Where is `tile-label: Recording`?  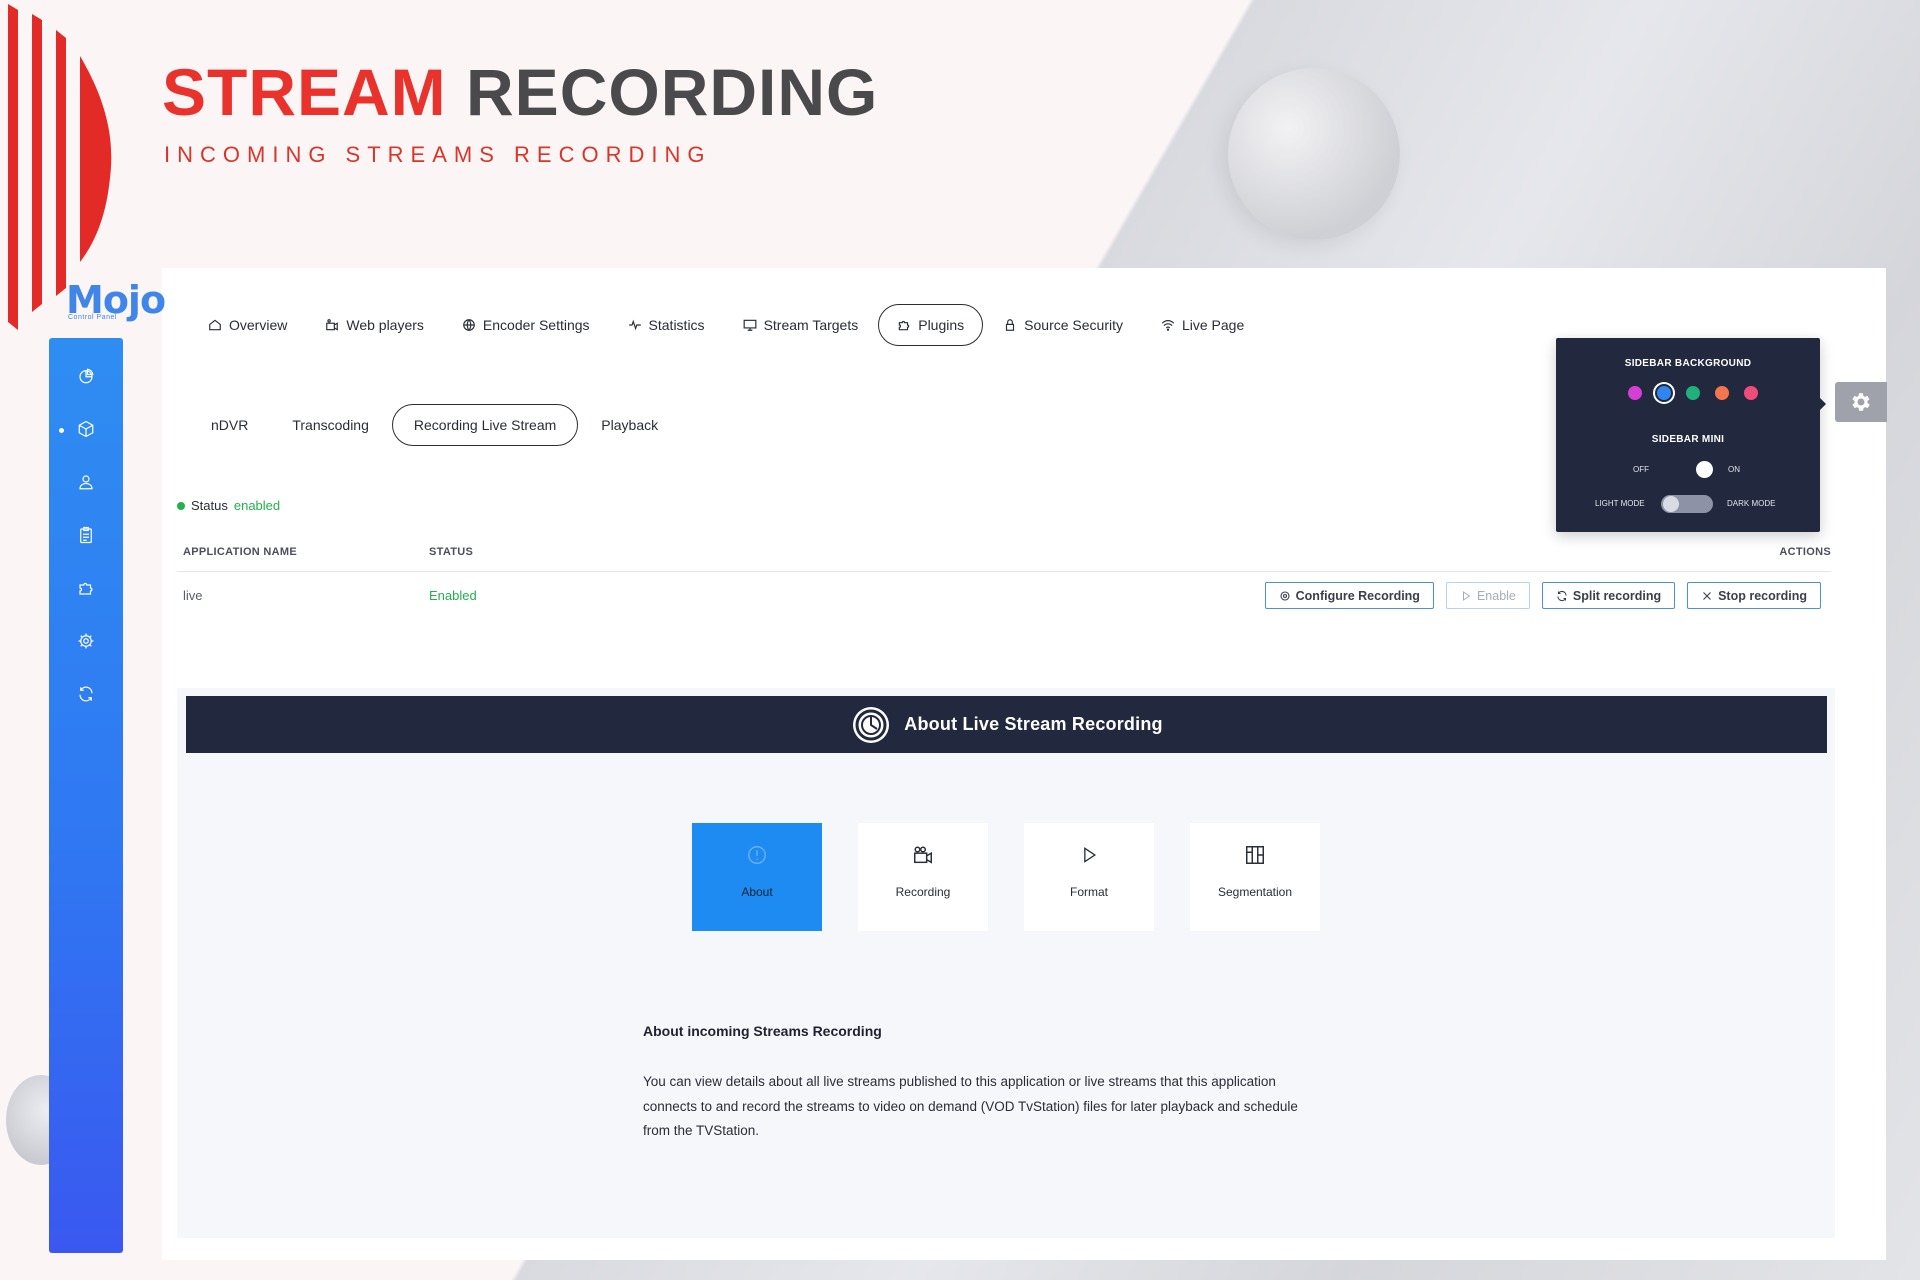 tile-label: Recording is located at coordinates (923, 892).